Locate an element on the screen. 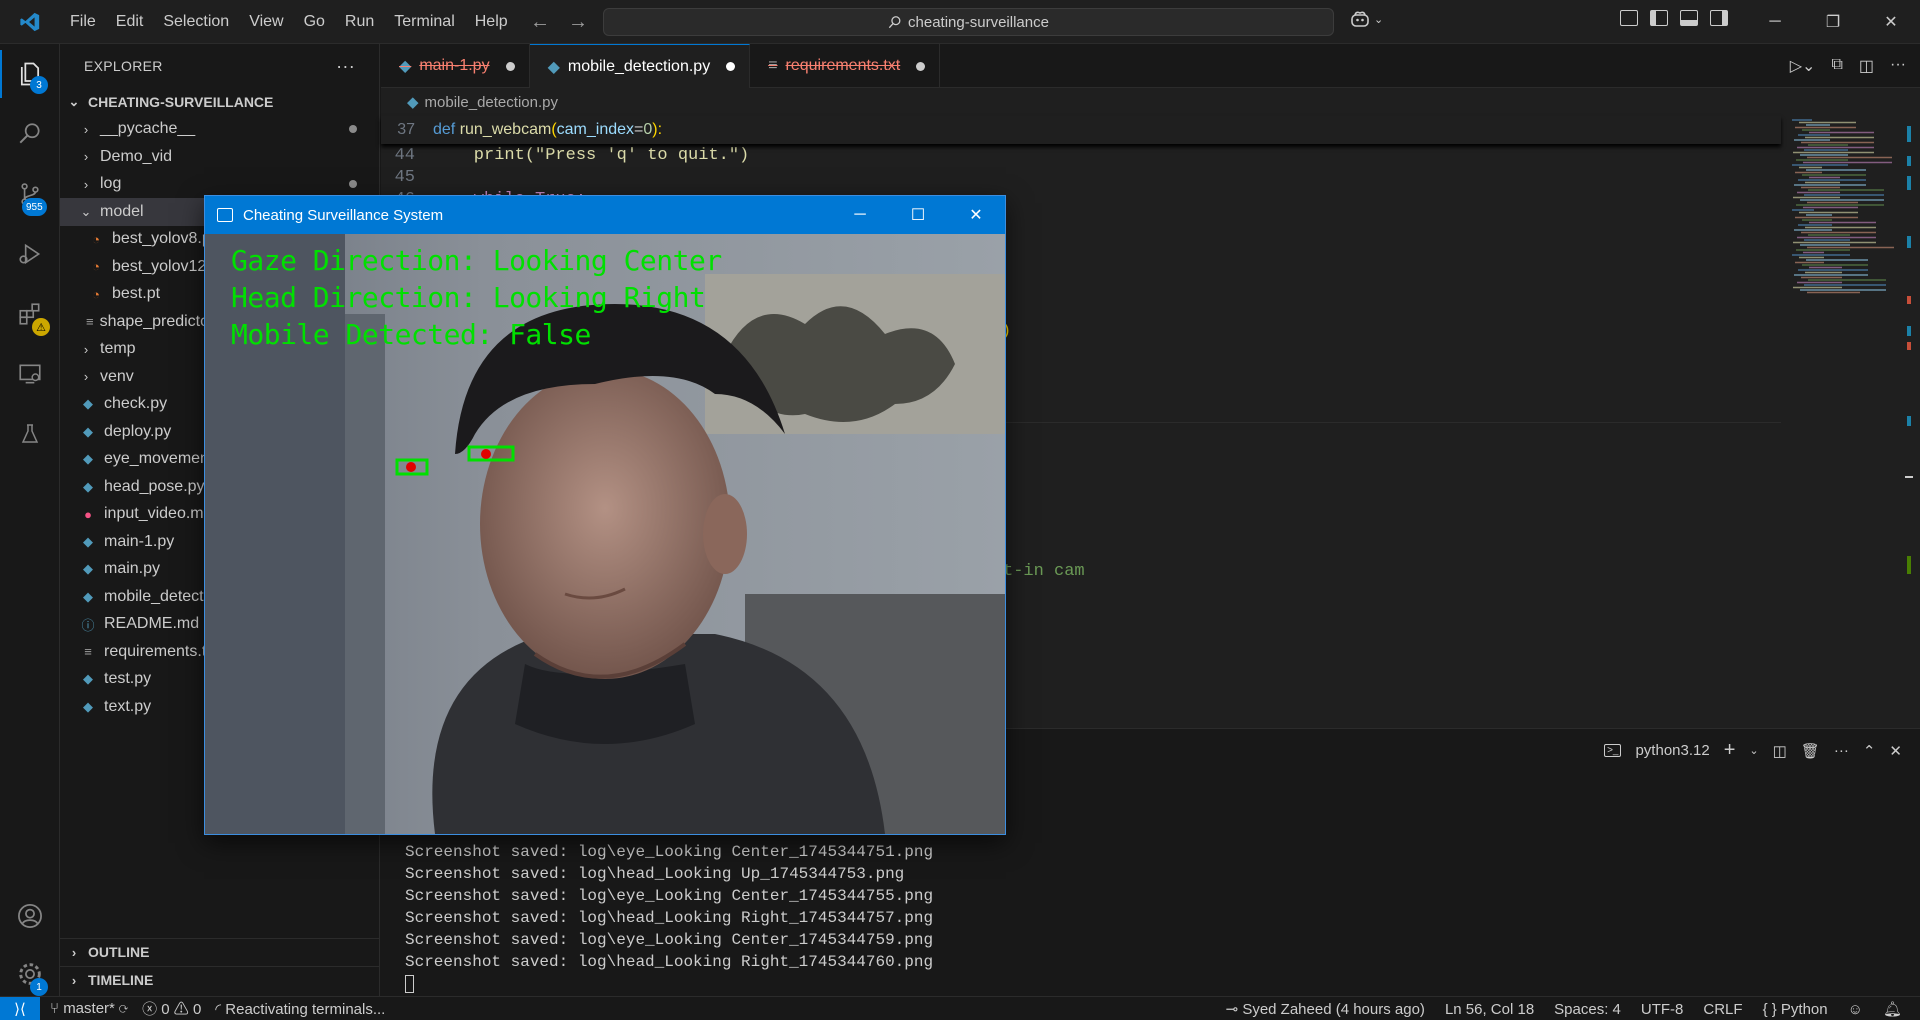  overview-ruler is located at coordinates (1909, 422).